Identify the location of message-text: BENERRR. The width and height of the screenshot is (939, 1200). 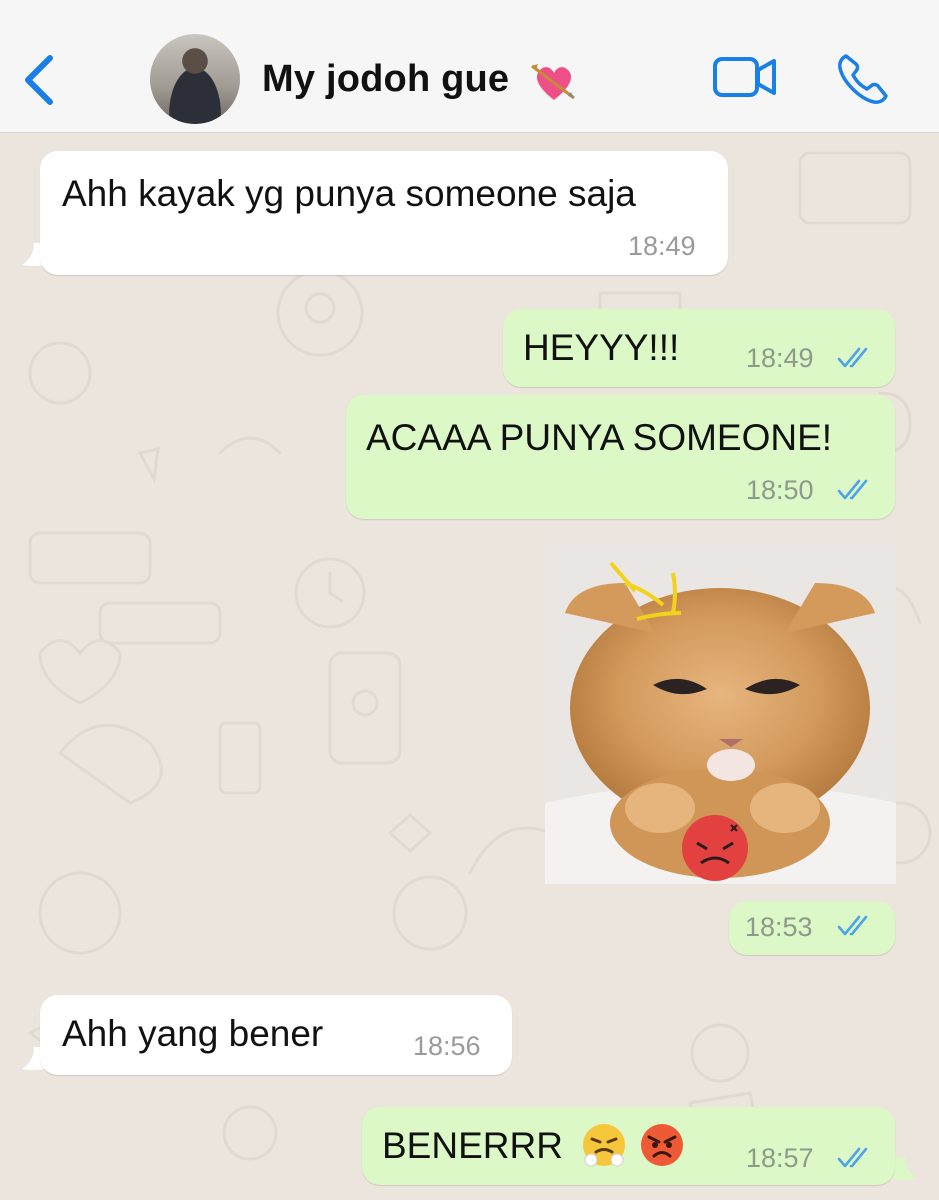
(472, 1145).